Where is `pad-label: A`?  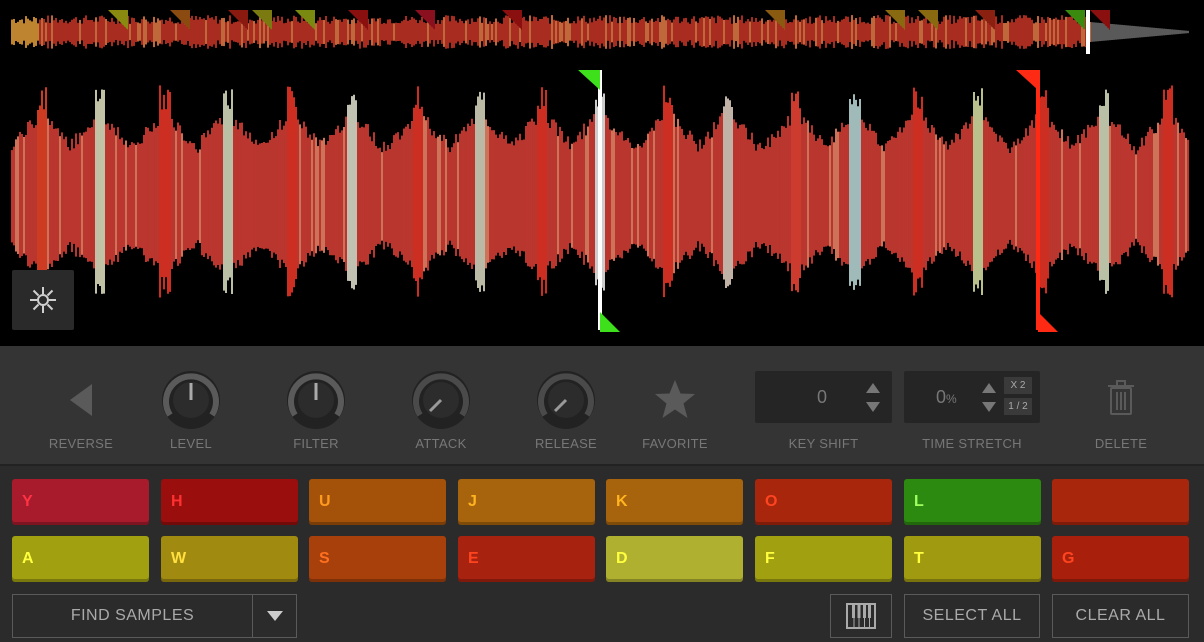
pad-label: A is located at coordinates (28, 558).